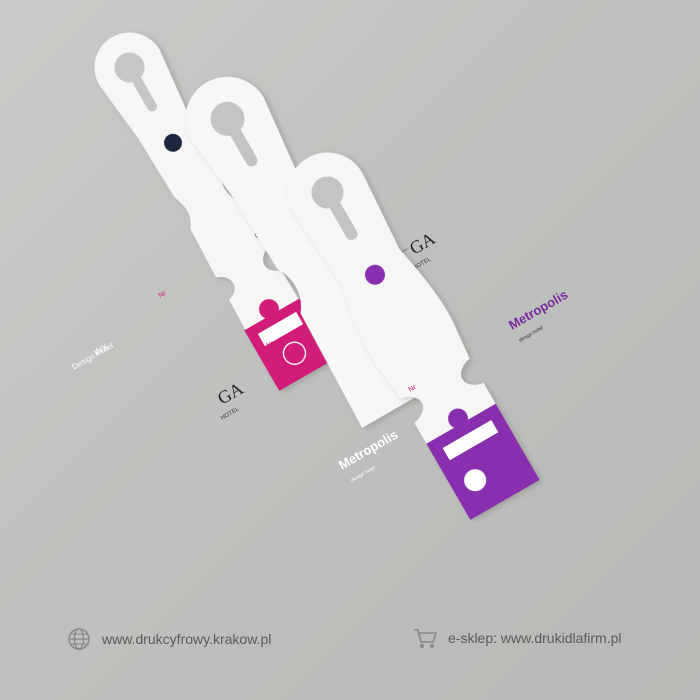  I want to click on globe-icon, so click(79, 639).